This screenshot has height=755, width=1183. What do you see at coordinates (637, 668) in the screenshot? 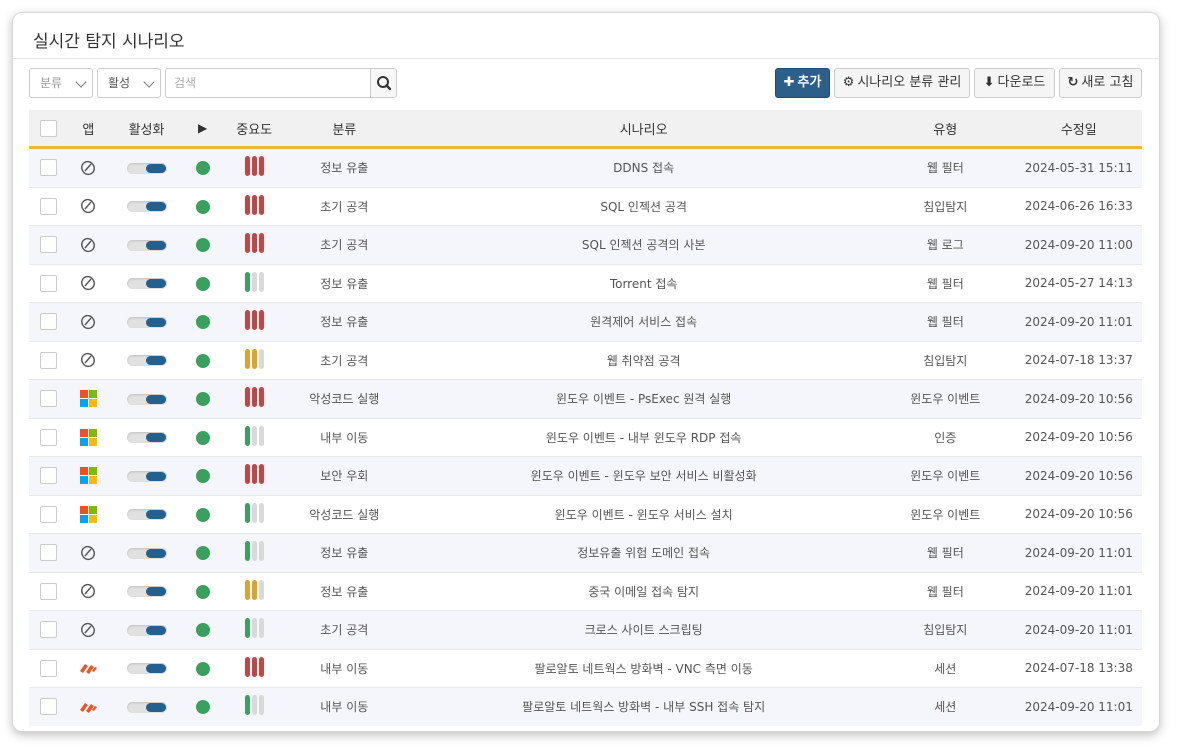
I see `scenario-cell: 팔로알토 네트웍스 방화벽 - VNC 측면 이동` at bounding box center [637, 668].